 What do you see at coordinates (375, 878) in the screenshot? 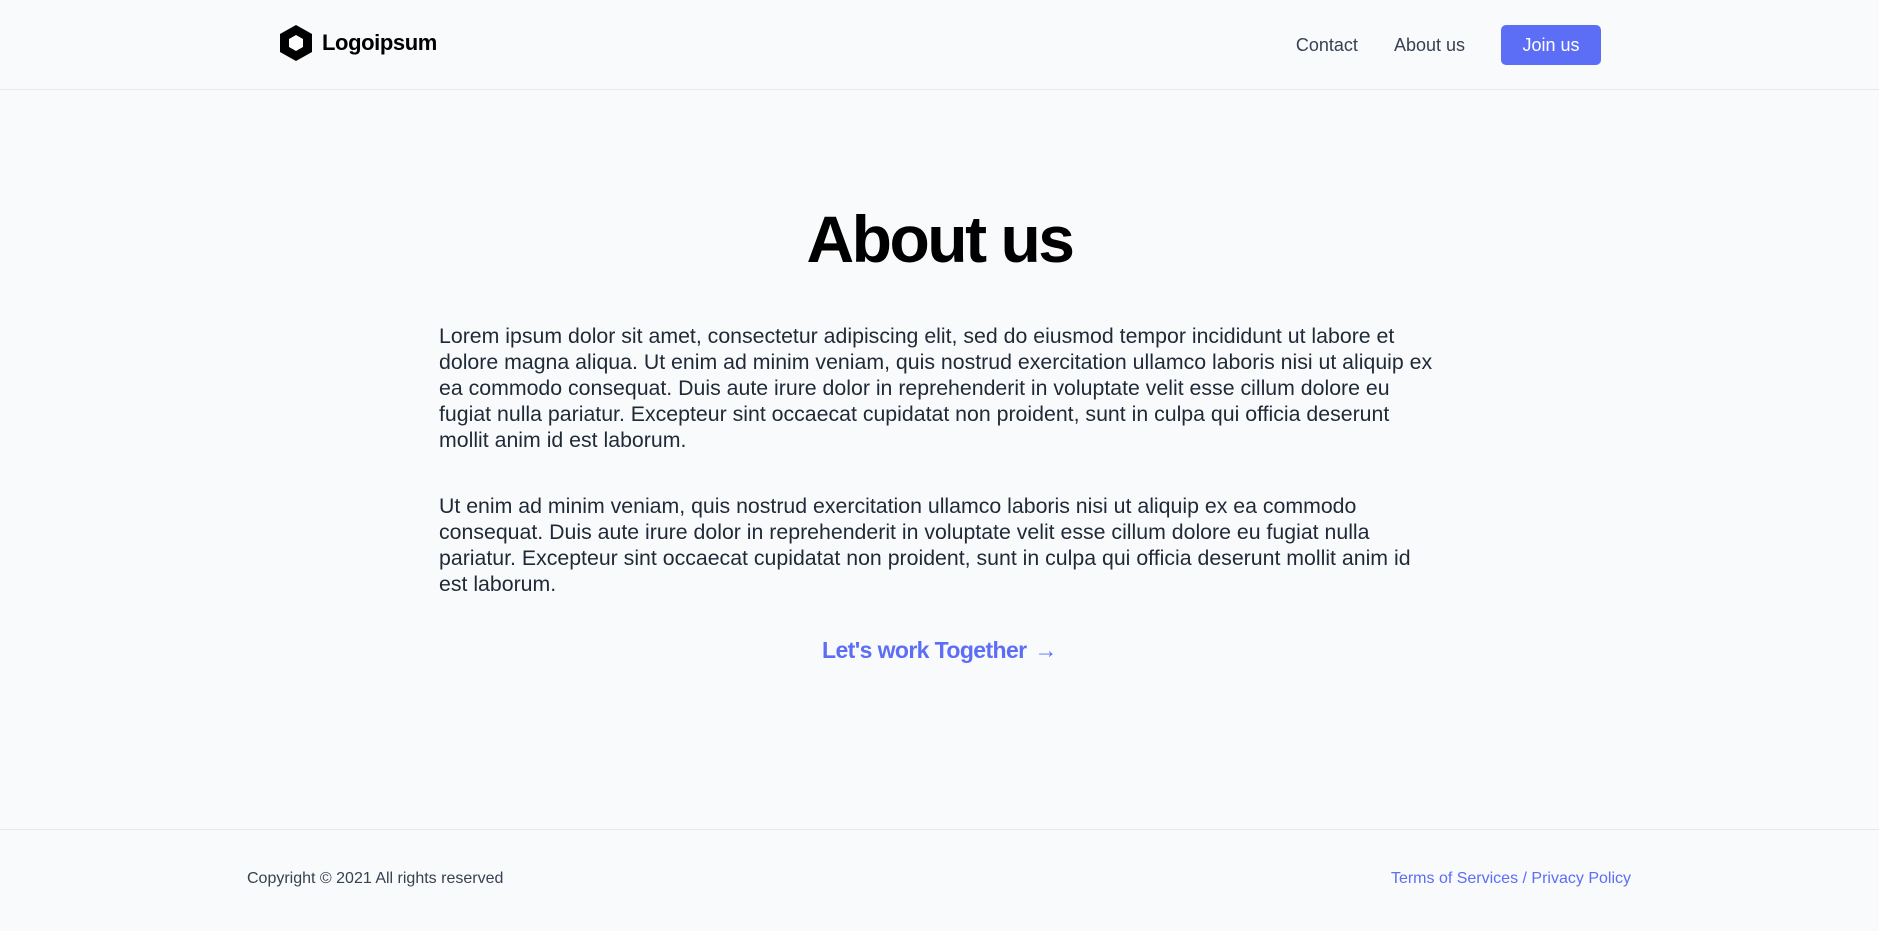
I see `copyright-text: Copyright © 2021 All rights reserved` at bounding box center [375, 878].